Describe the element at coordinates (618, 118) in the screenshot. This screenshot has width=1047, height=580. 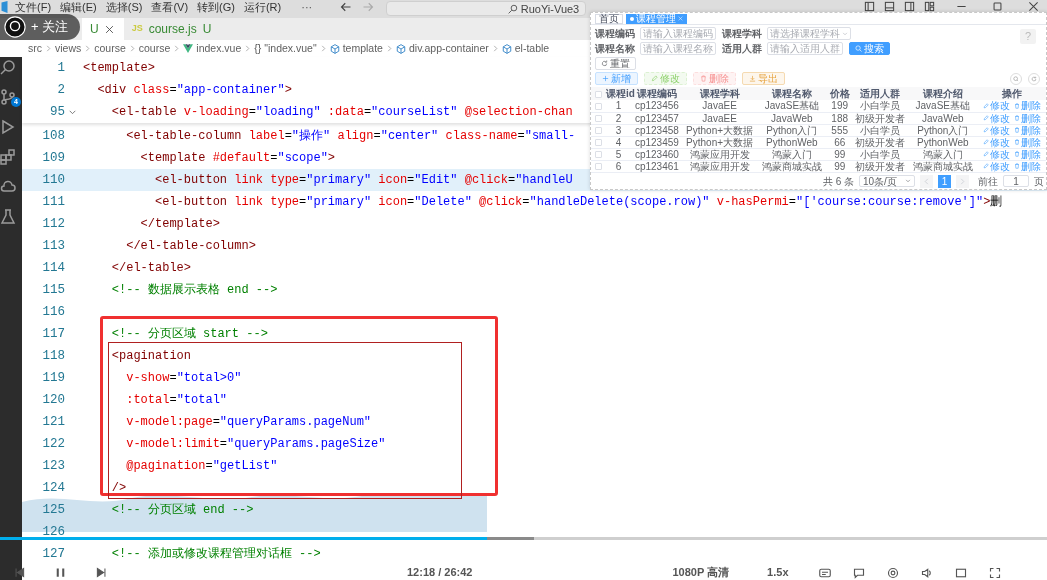
I see `table-cell: 2` at that location.